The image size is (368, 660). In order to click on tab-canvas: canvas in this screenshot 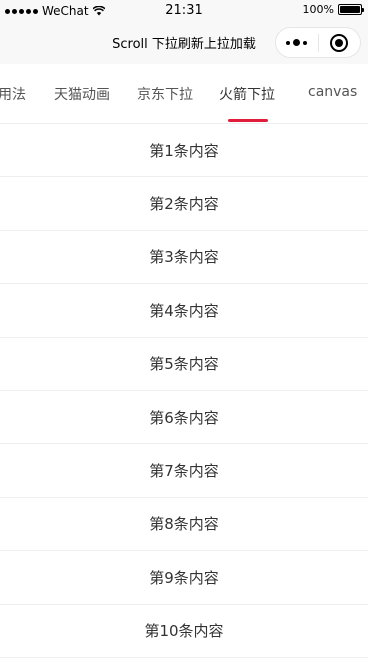, I will do `click(332, 92)`.